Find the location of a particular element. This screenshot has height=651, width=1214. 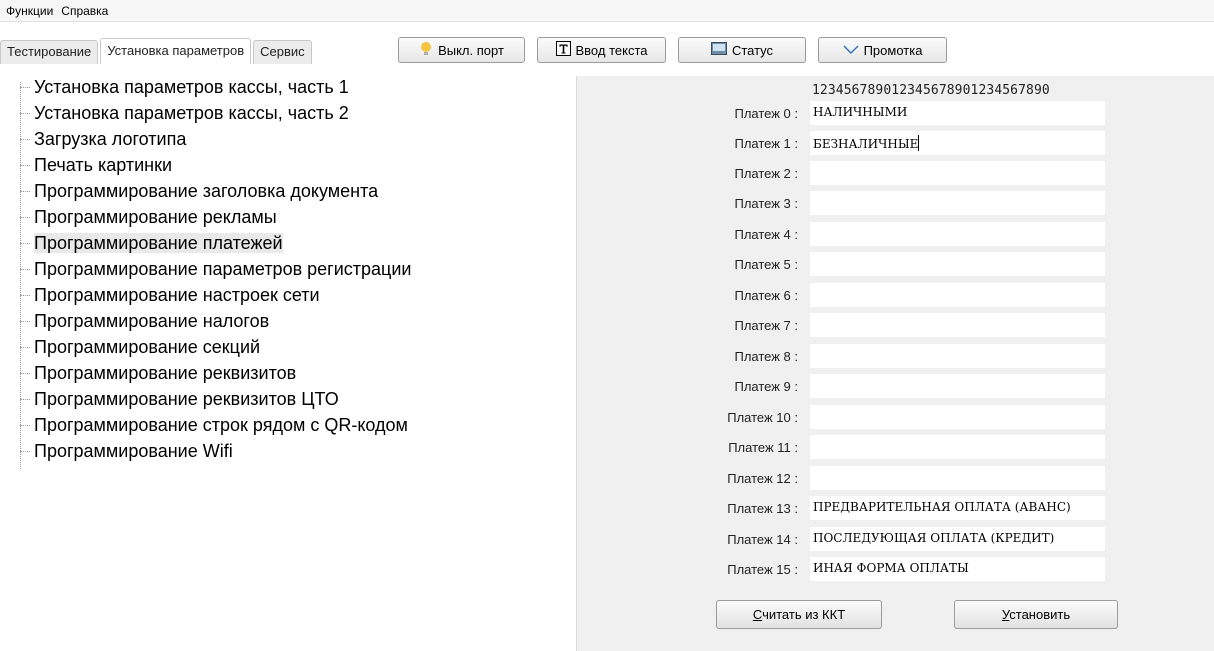

tree-item-sections: Программирование секций is located at coordinates (287, 347).